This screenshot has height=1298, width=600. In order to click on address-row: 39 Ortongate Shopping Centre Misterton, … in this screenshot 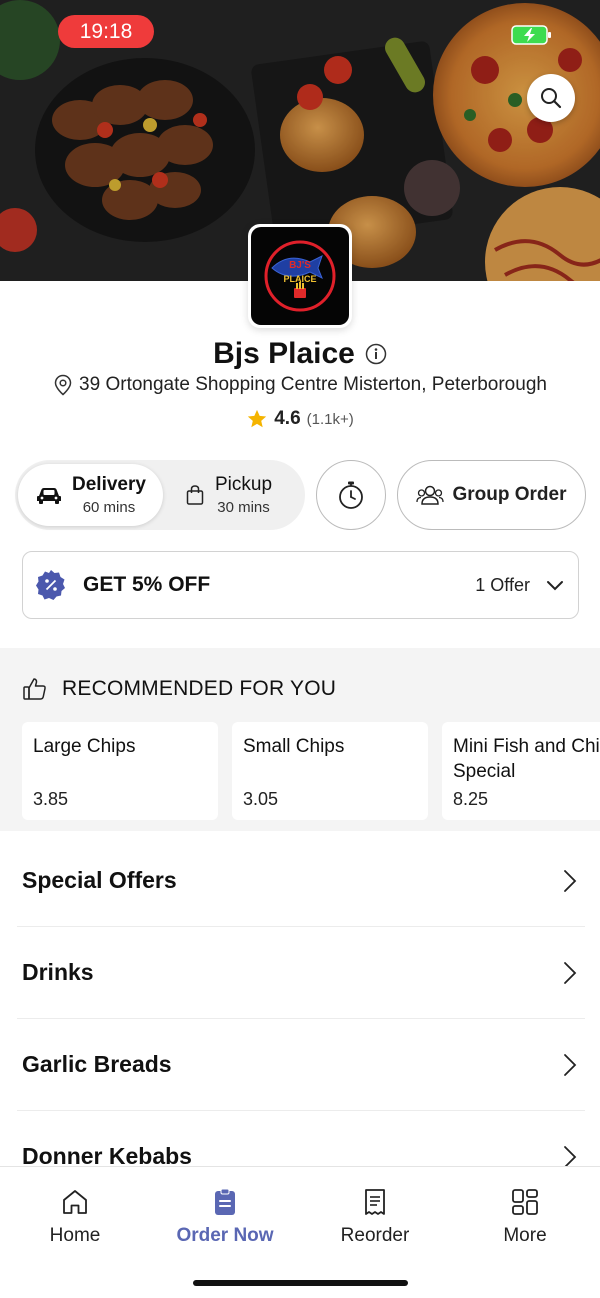, I will do `click(300, 385)`.